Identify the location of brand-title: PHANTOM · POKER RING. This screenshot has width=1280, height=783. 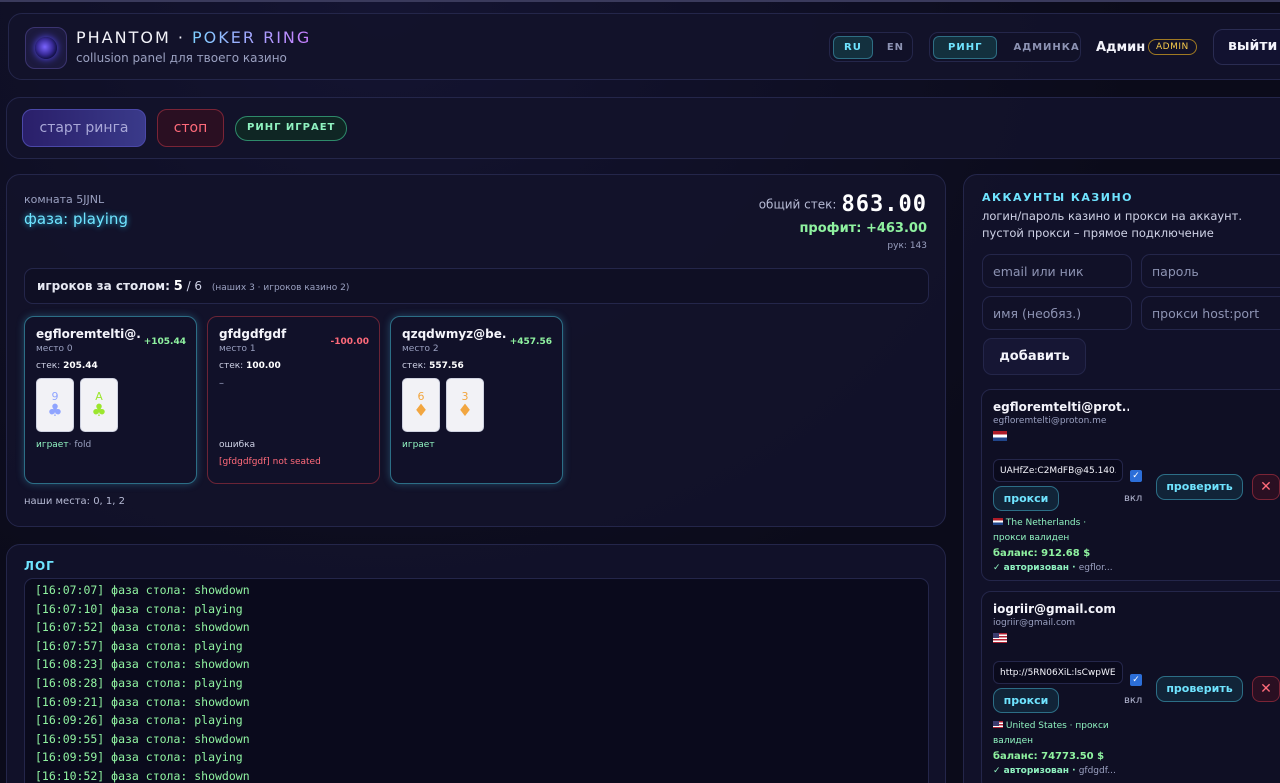
(193, 37).